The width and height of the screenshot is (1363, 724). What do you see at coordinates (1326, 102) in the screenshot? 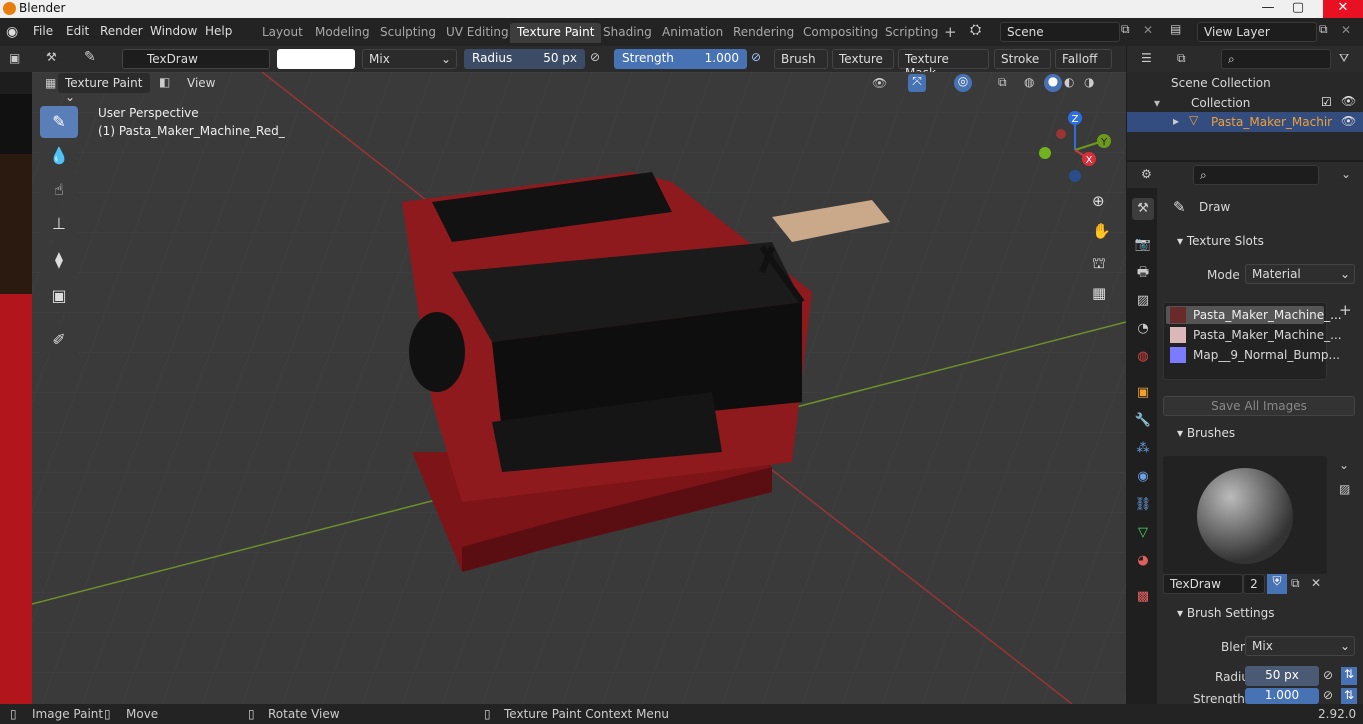
I see `collection-checkbox-icon: ☑` at bounding box center [1326, 102].